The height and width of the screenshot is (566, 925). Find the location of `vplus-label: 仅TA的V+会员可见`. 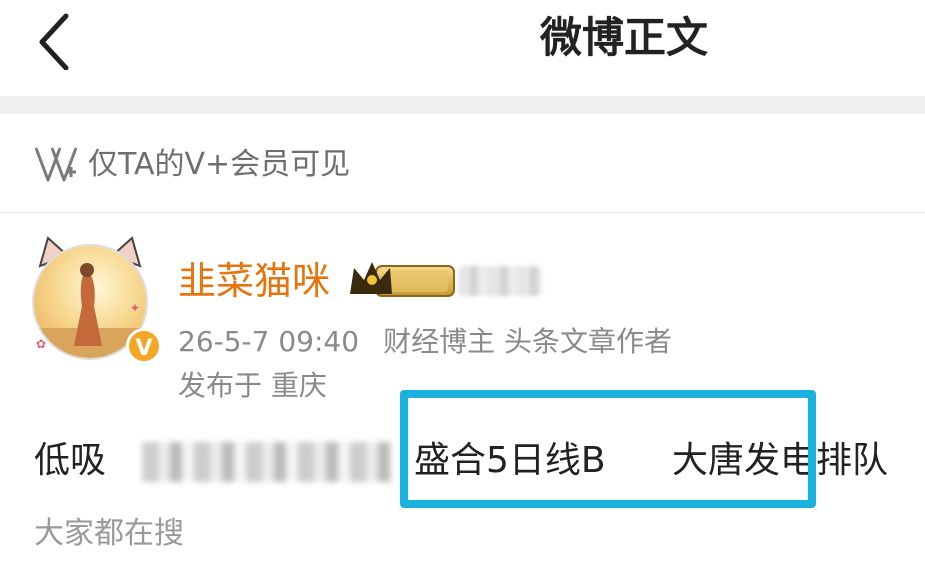

vplus-label: 仅TA的V+会员可见 is located at coordinates (219, 164).